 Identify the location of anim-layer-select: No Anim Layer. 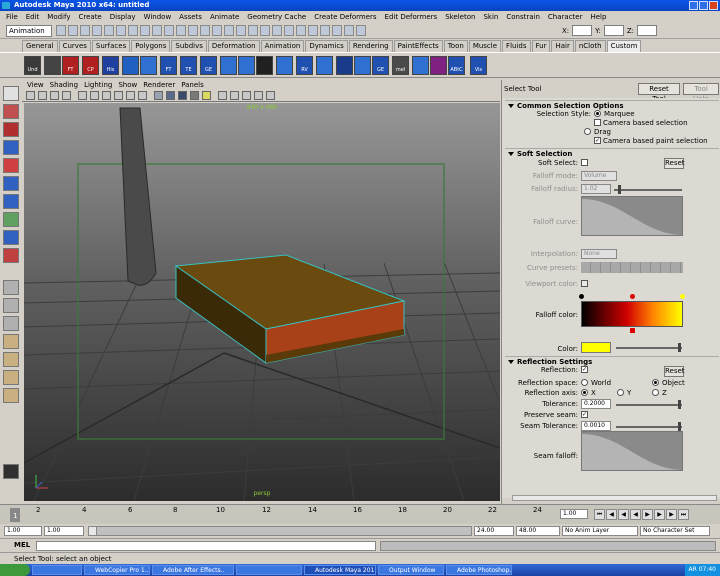
(600, 531).